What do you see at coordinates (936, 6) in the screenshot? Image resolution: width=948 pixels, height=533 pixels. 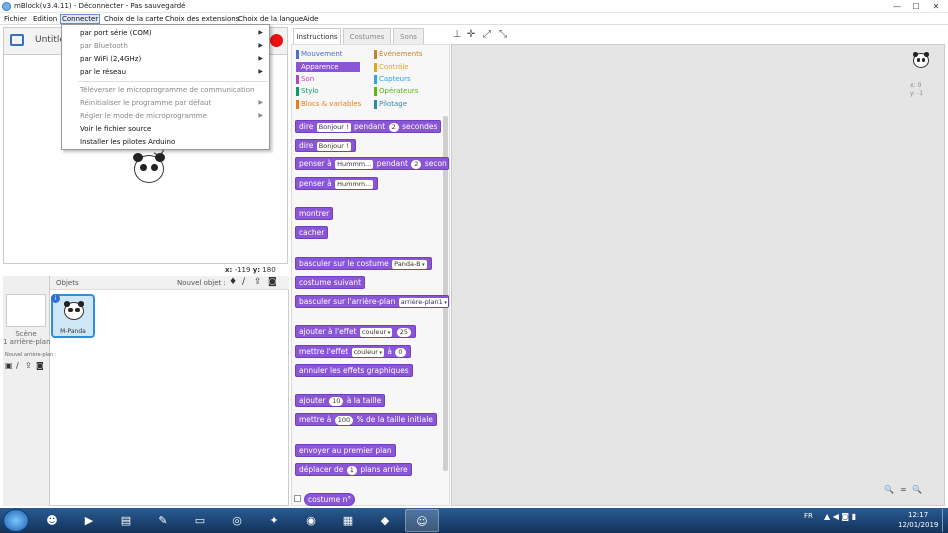 I see `close-button: ✕` at bounding box center [936, 6].